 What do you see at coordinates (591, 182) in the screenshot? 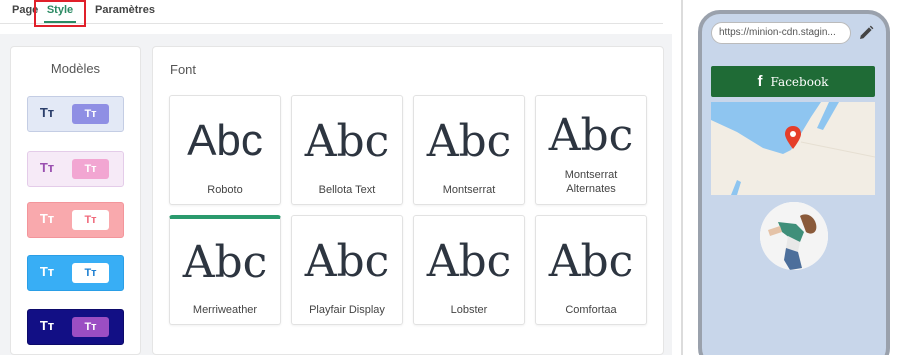
I see `font-name: Montserrat Alternates` at bounding box center [591, 182].